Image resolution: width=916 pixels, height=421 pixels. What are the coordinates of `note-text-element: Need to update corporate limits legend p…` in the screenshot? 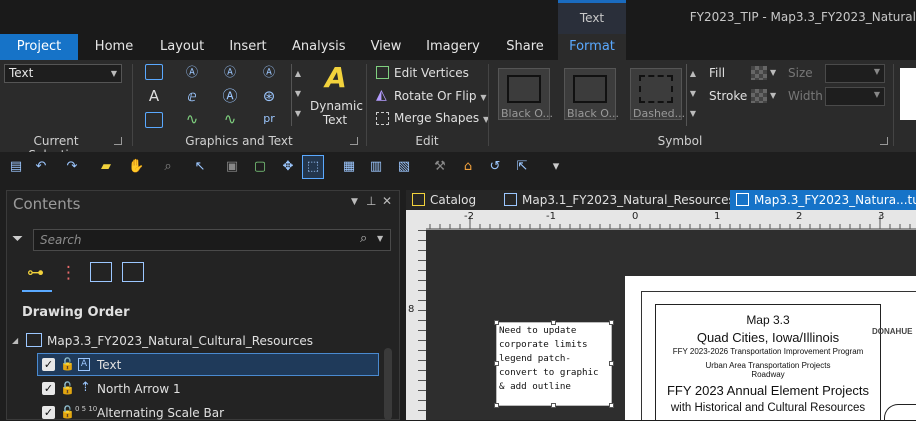 It's located at (554, 364).